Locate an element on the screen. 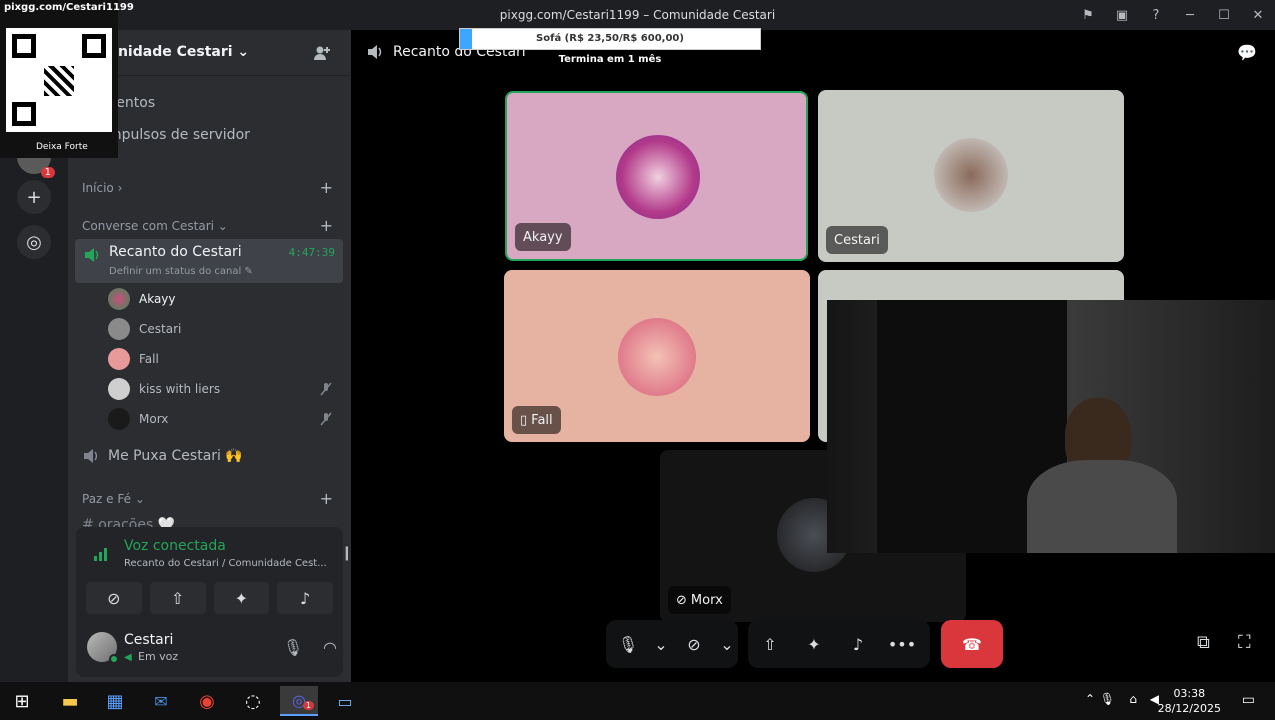 The width and height of the screenshot is (1275, 720). mic-muted-icon is located at coordinates (326, 389).